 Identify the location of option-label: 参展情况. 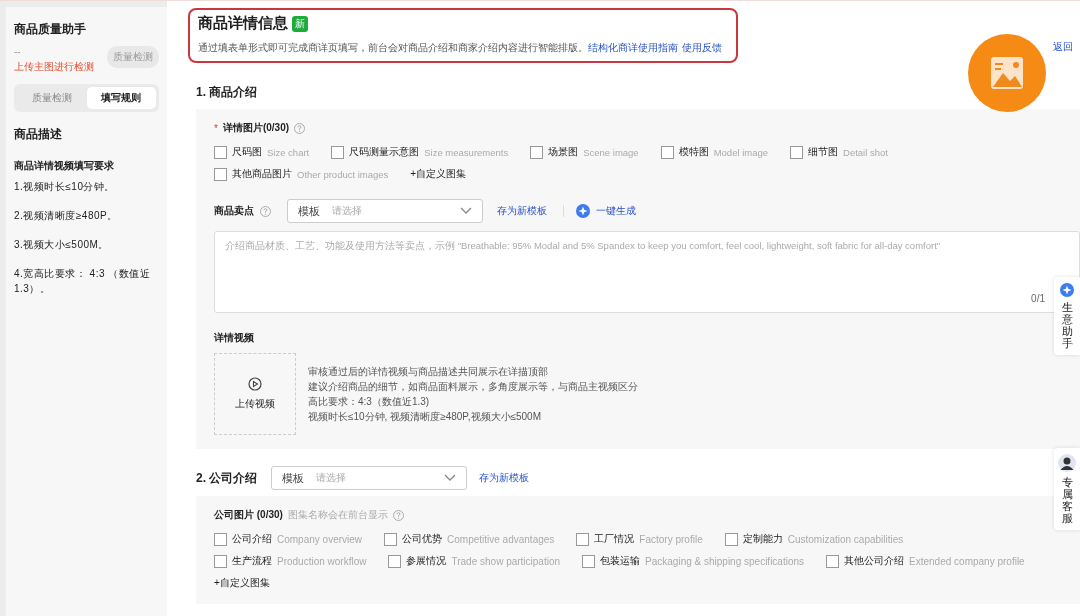
(426, 561).